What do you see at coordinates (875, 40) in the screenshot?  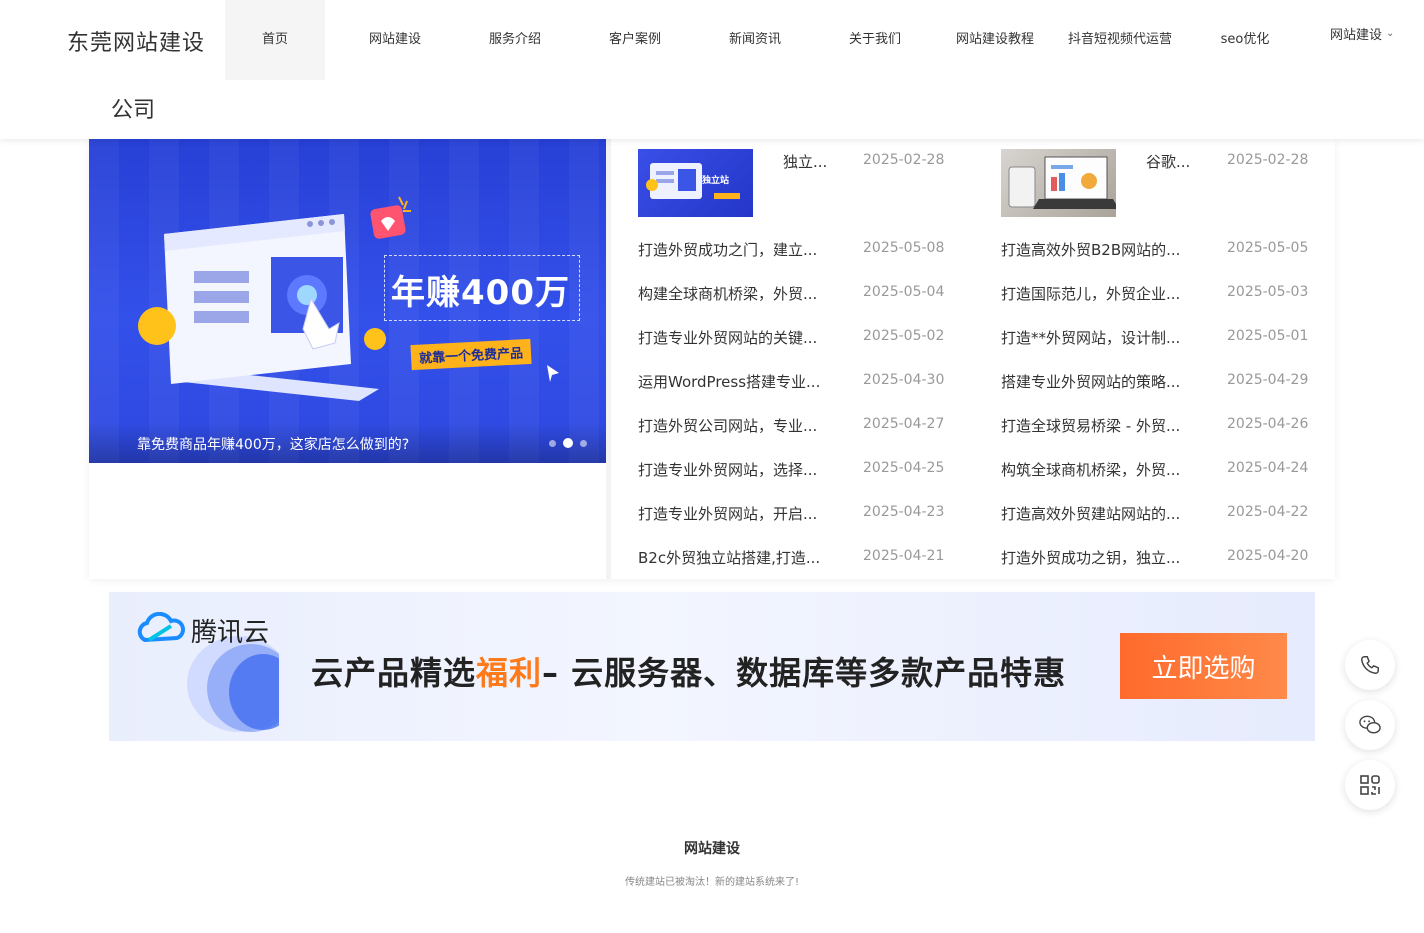 I see `nav-about: 关于我们` at bounding box center [875, 40].